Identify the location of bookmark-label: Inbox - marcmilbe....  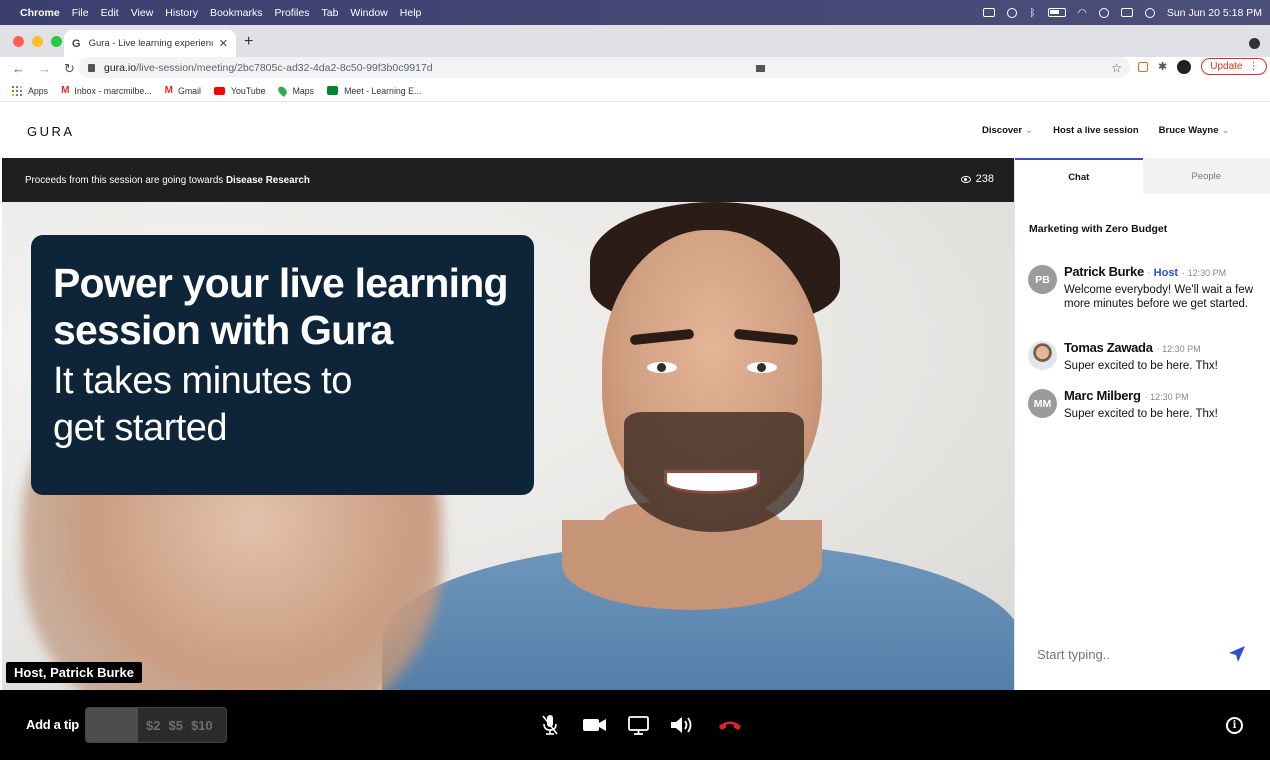
(113, 90).